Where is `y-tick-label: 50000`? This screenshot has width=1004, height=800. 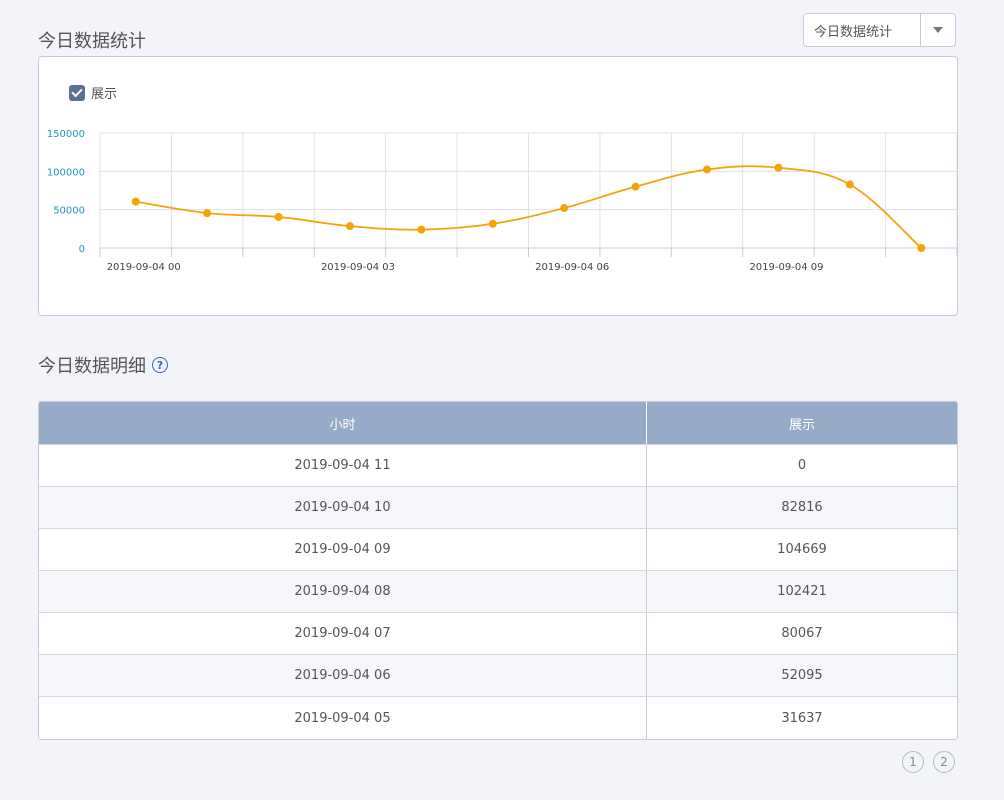
y-tick-label: 50000 is located at coordinates (69, 211).